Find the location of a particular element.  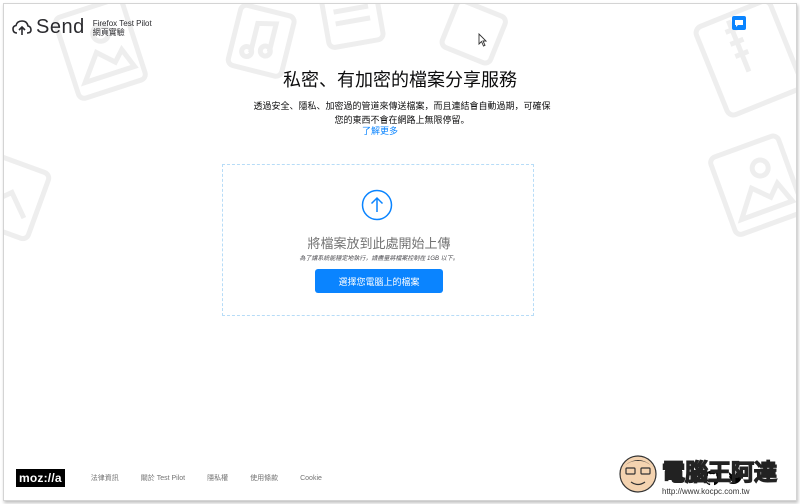

dropzone-size-note: 為了讓系統能穩定地執行，請盡量將檔案控制在 1GB 以下。 is located at coordinates (379, 259).